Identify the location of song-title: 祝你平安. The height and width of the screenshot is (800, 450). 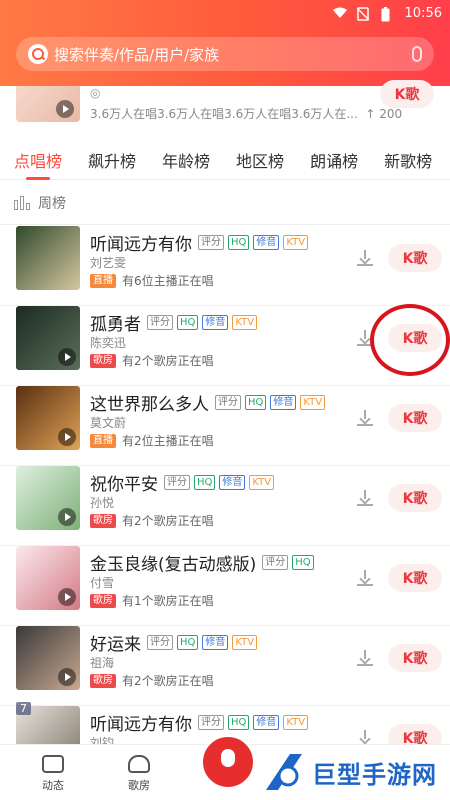
(124, 482).